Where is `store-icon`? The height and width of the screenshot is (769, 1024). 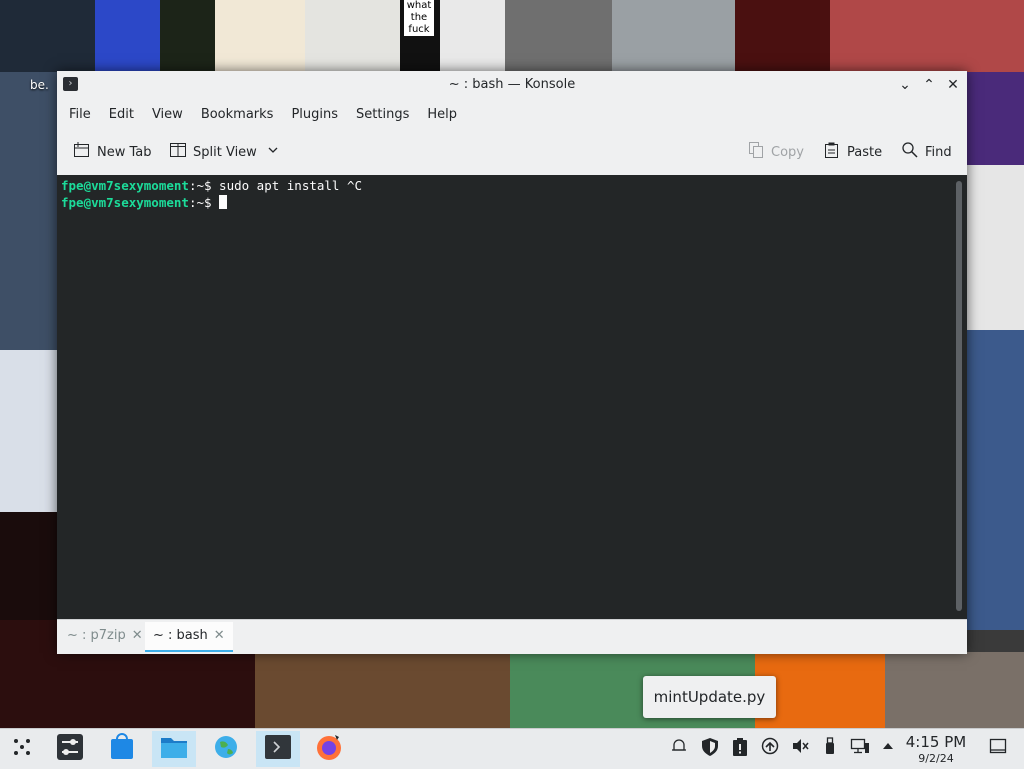 store-icon is located at coordinates (122, 749).